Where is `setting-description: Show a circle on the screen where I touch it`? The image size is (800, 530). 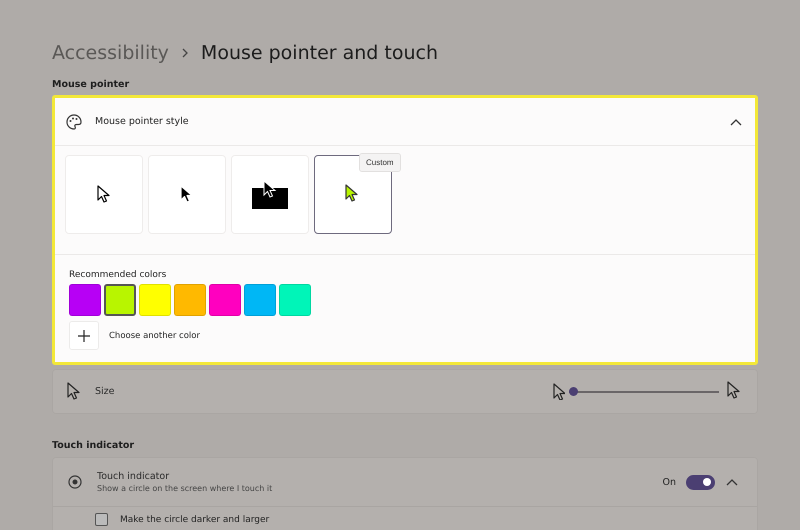 setting-description: Show a circle on the screen where I touch it is located at coordinates (185, 488).